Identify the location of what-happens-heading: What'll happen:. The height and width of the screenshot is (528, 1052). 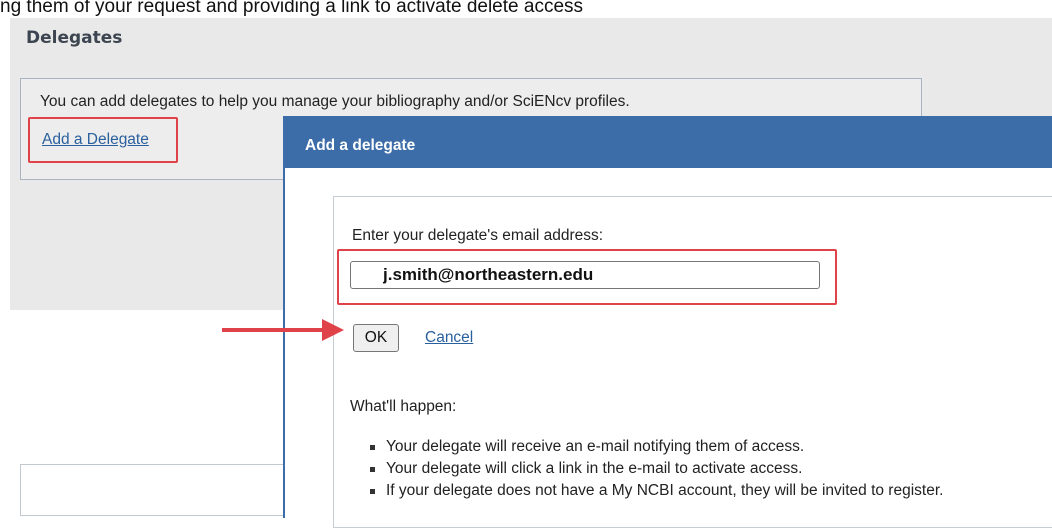
(403, 406).